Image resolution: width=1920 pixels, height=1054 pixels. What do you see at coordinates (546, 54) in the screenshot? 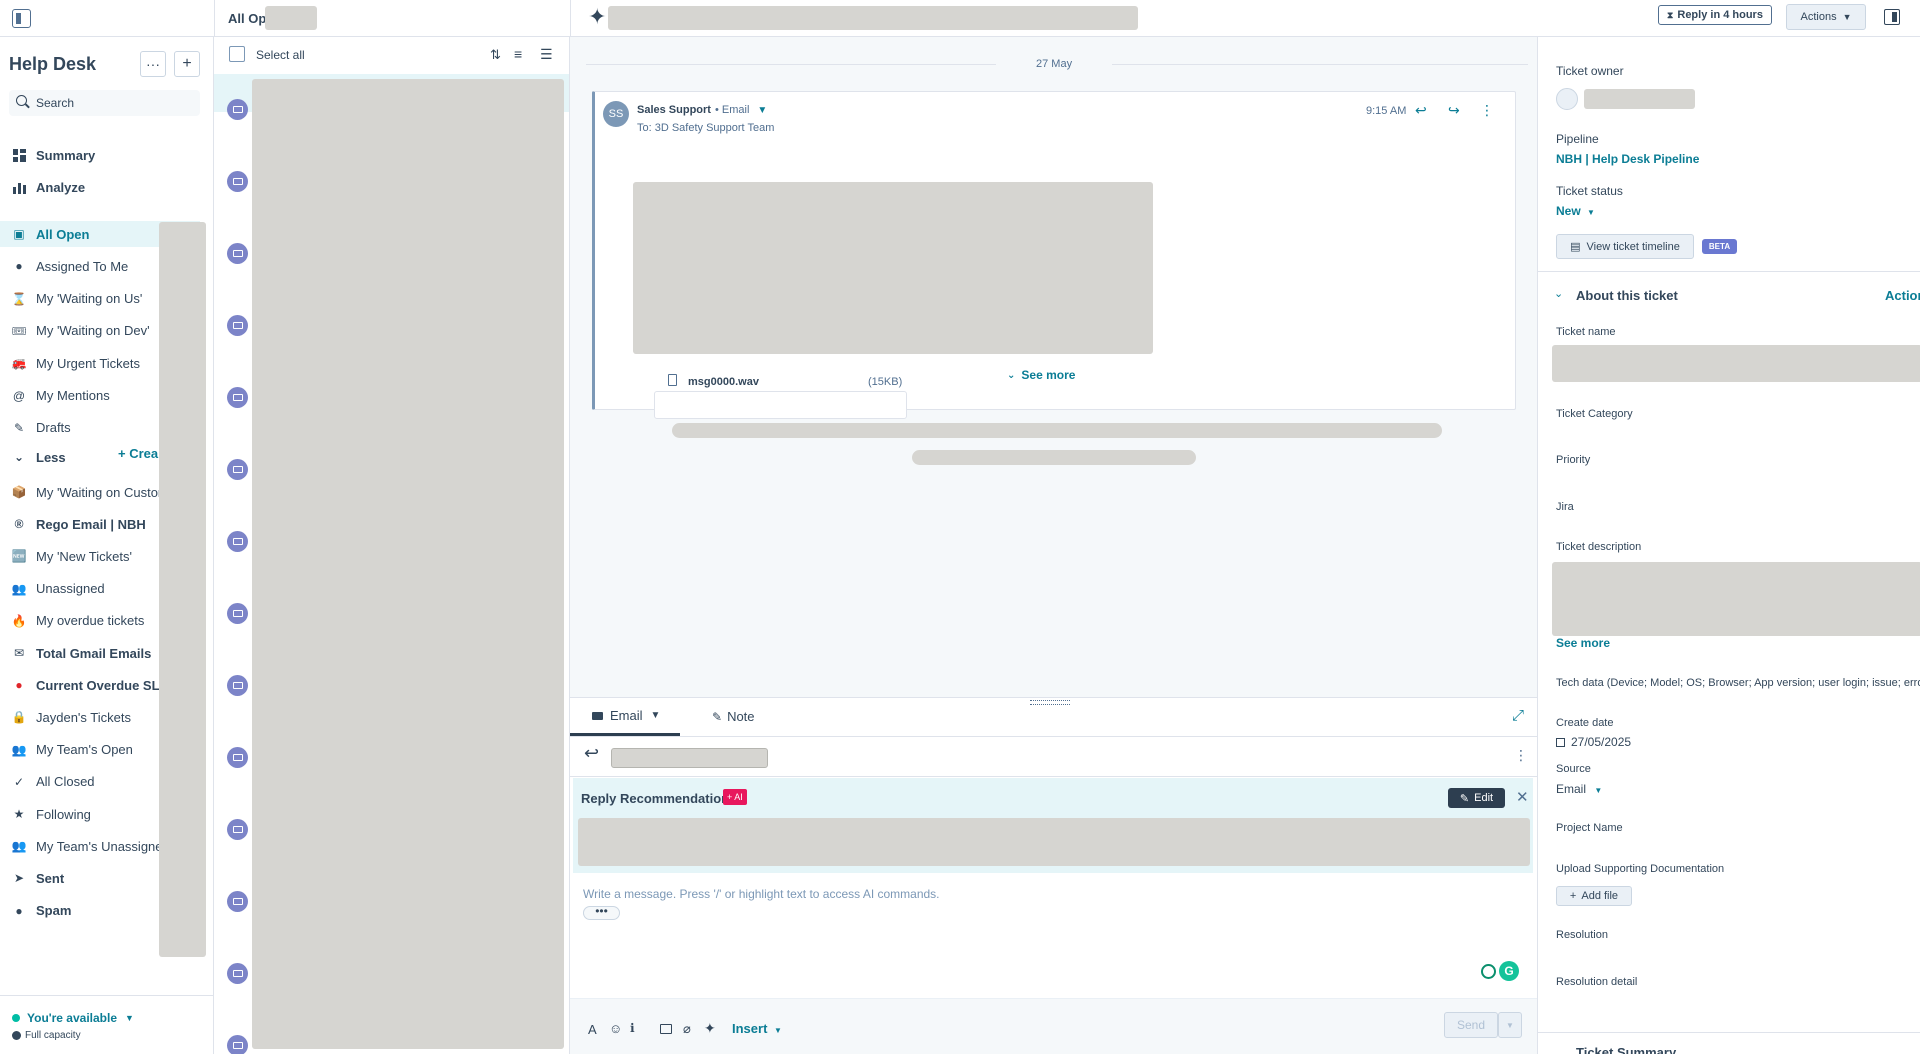
I see `settings-sliders-icon: ☰` at bounding box center [546, 54].